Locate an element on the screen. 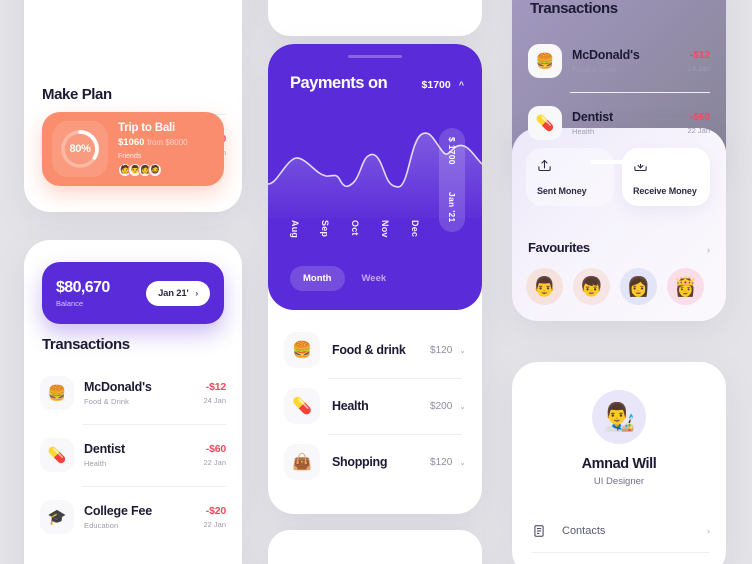 The width and height of the screenshot is (752, 564). chart-range-toggle: Month Week is located at coordinates (344, 278).